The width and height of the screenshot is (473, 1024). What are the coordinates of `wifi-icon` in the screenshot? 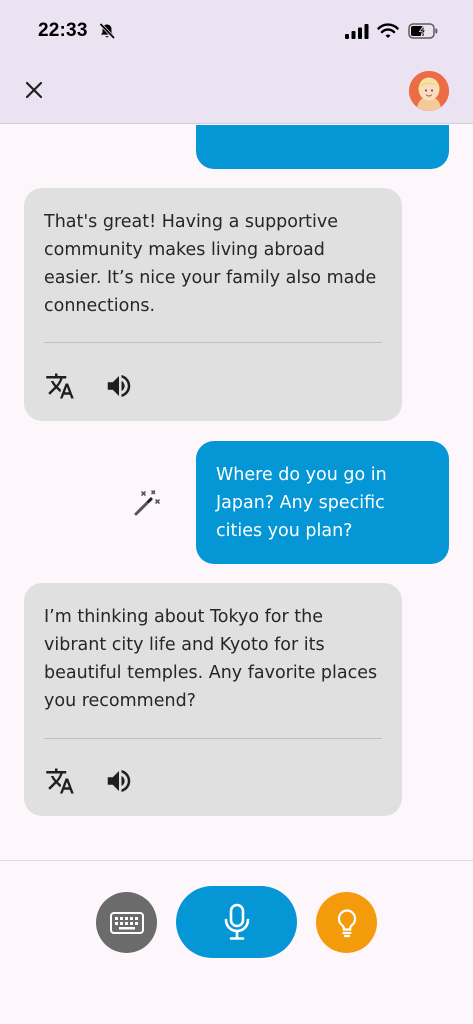 It's located at (388, 30).